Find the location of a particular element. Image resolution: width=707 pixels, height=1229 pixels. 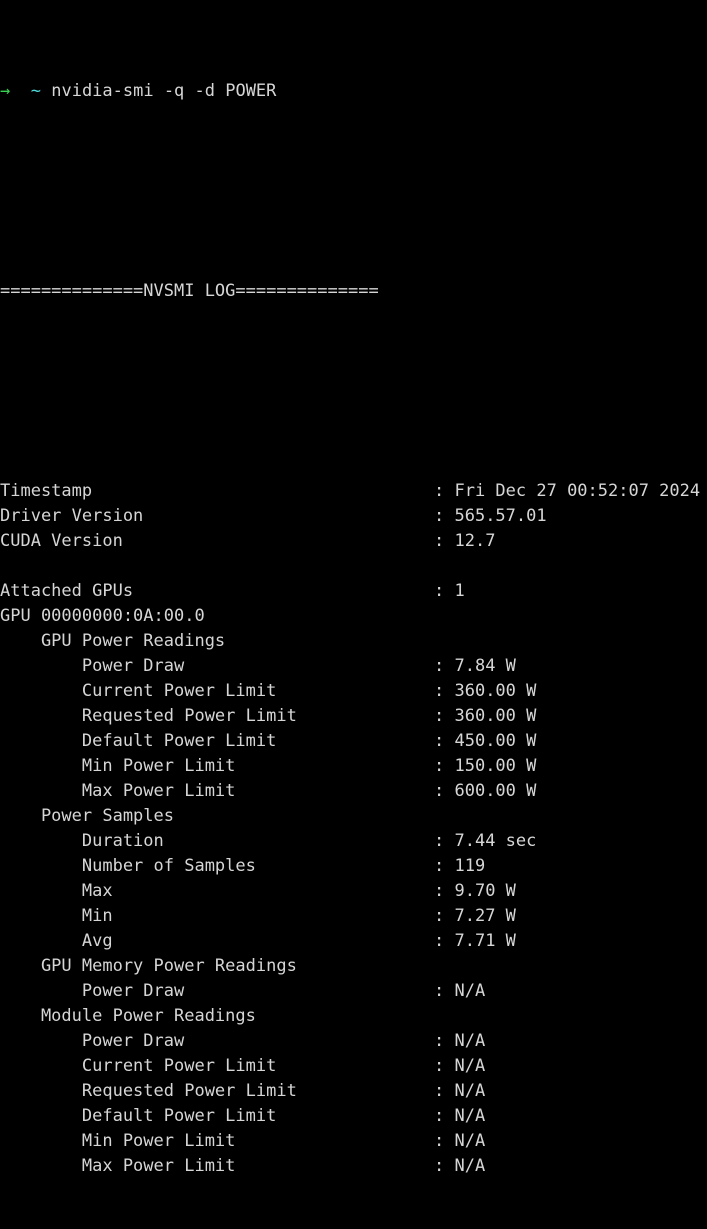

output-value-driver-version: 565.57.01 is located at coordinates (500, 516).